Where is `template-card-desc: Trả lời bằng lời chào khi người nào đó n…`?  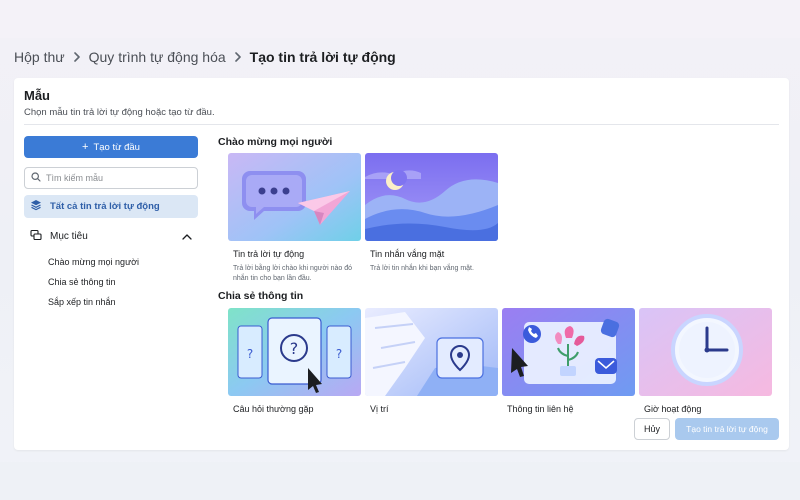 template-card-desc: Trả lời bằng lời chào khi người nào đó n… is located at coordinates (292, 273).